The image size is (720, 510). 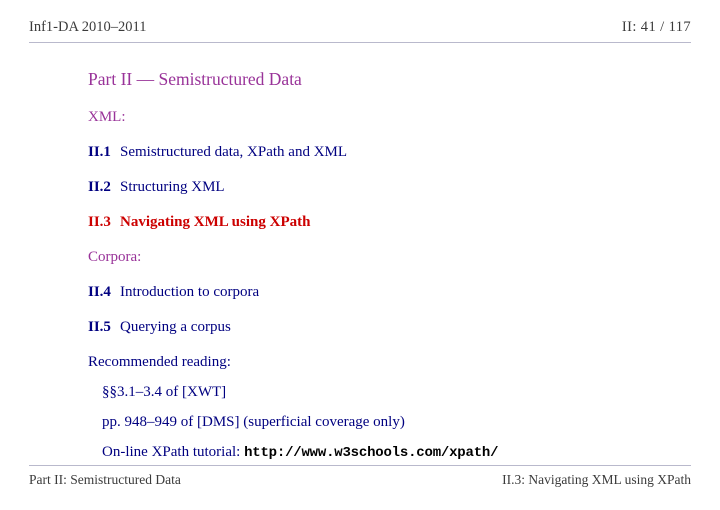 I want to click on toc-entry-ii-3-current: II.3 Navigating XML using XPath, so click(x=388, y=222).